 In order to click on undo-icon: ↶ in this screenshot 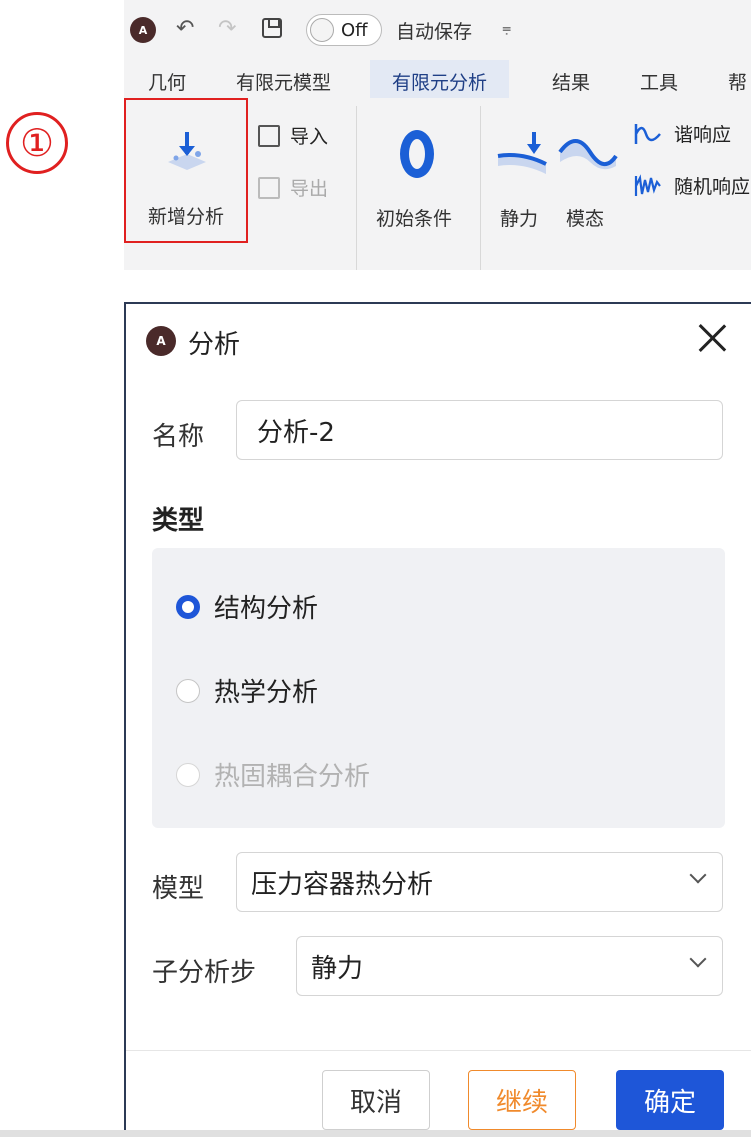, I will do `click(185, 28)`.